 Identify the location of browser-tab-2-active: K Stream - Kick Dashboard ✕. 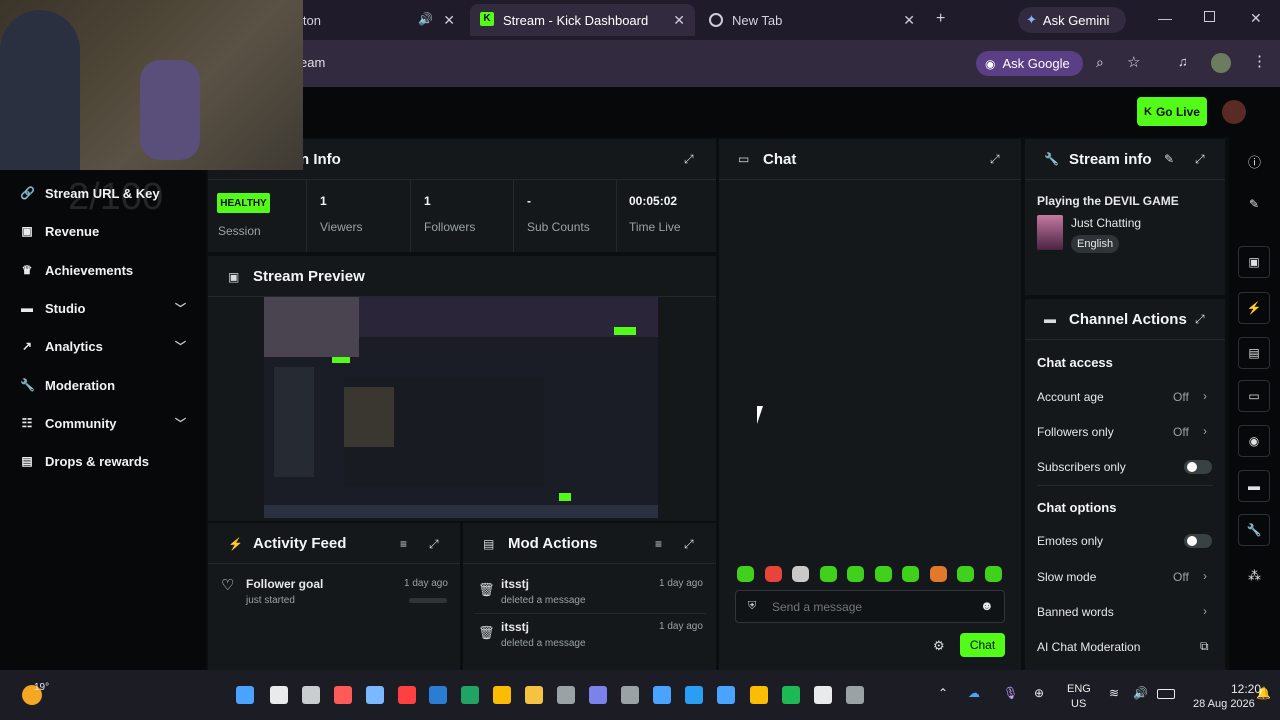
(582, 20).